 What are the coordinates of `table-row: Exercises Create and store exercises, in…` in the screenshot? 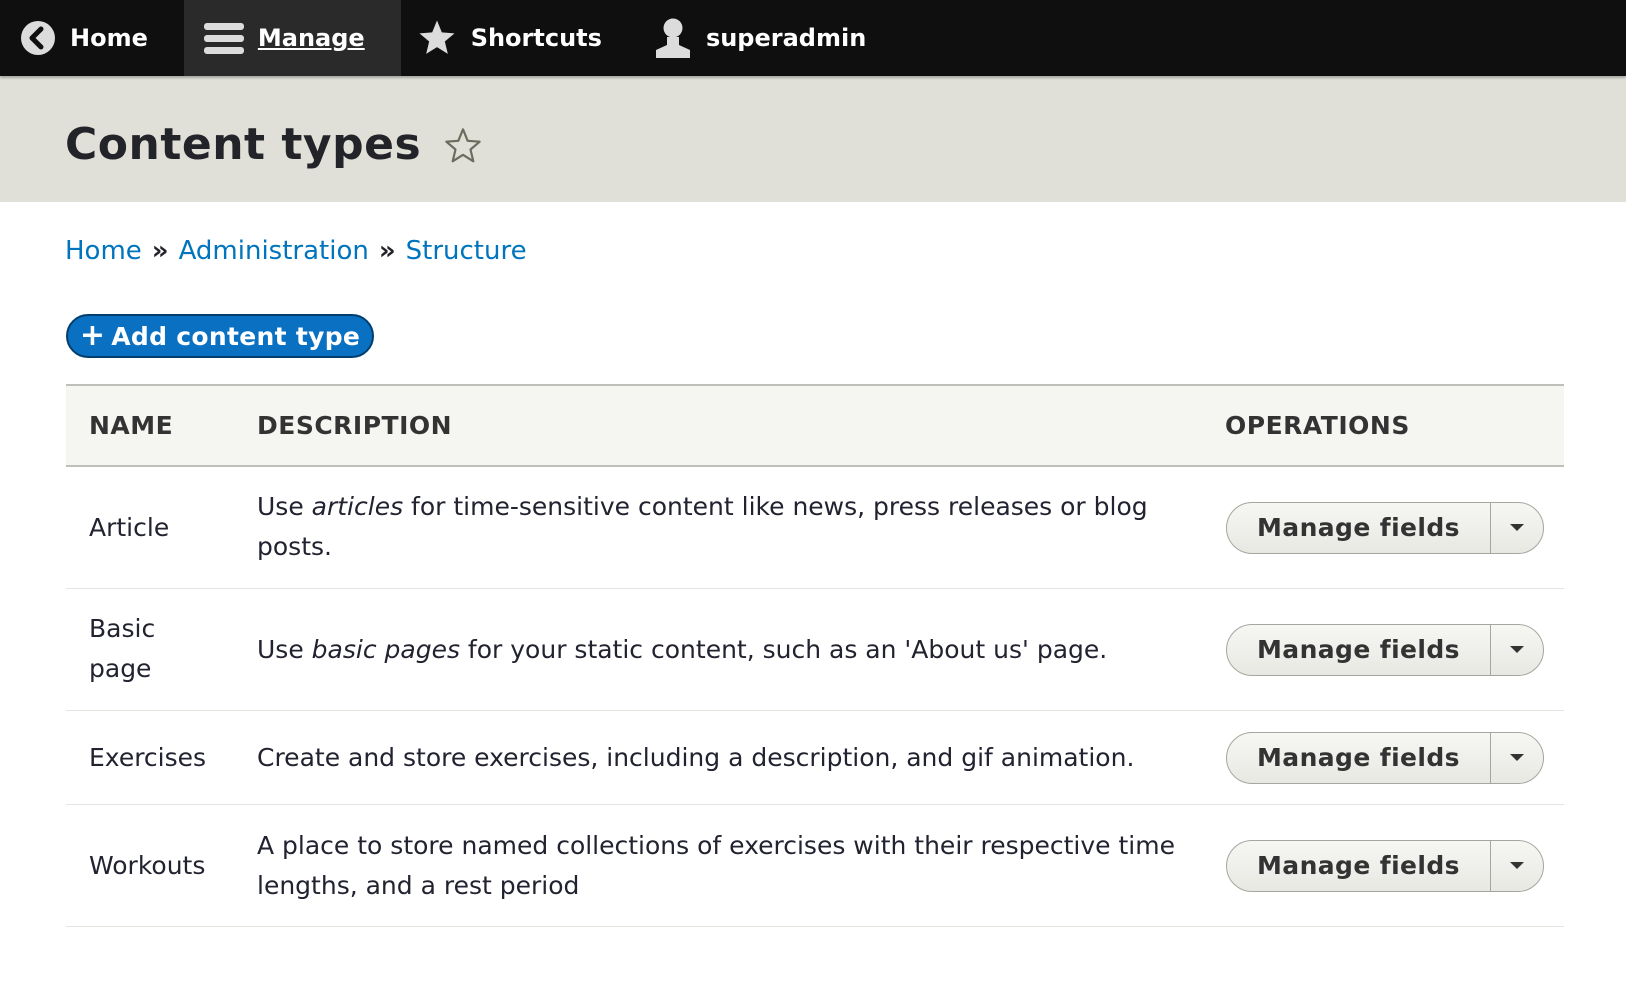 It's located at (815, 758).